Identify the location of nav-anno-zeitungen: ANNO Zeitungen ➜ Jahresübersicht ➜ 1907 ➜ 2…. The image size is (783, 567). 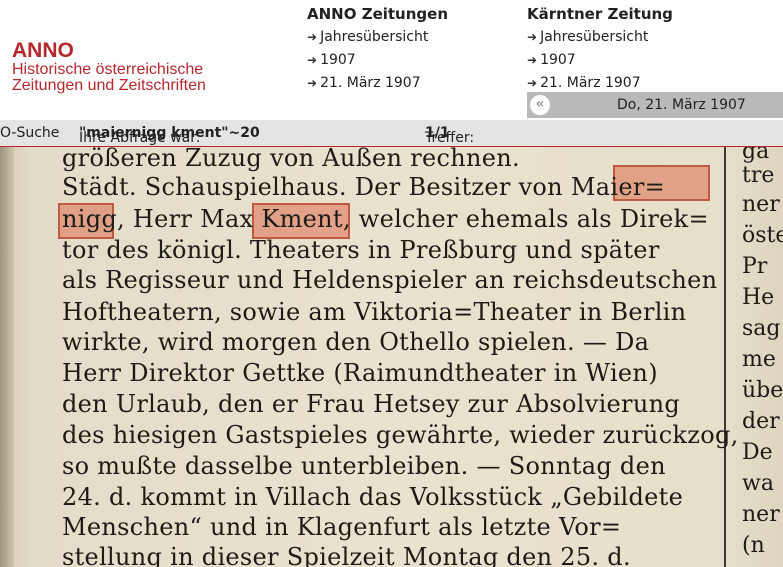
(377, 49).